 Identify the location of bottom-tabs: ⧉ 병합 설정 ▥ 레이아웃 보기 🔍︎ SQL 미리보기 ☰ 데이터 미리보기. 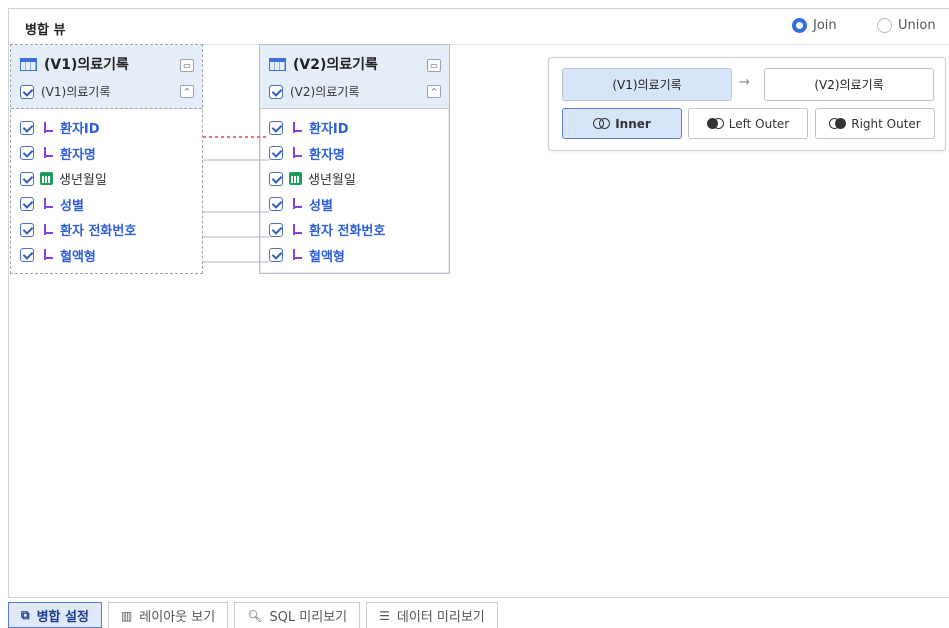
(253, 615).